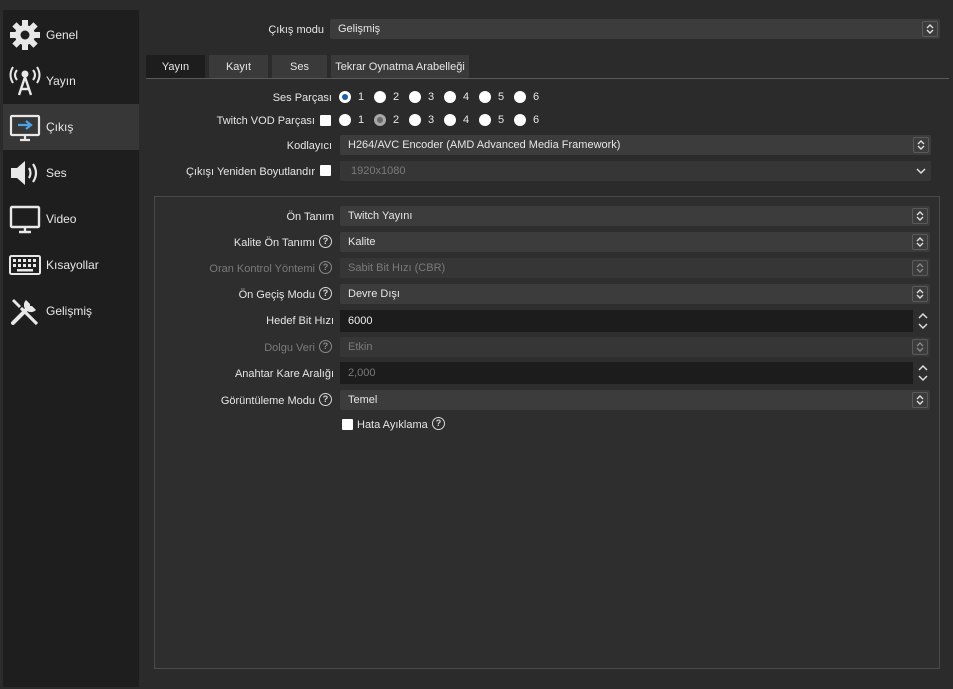  I want to click on speaker-icon, so click(25, 173).